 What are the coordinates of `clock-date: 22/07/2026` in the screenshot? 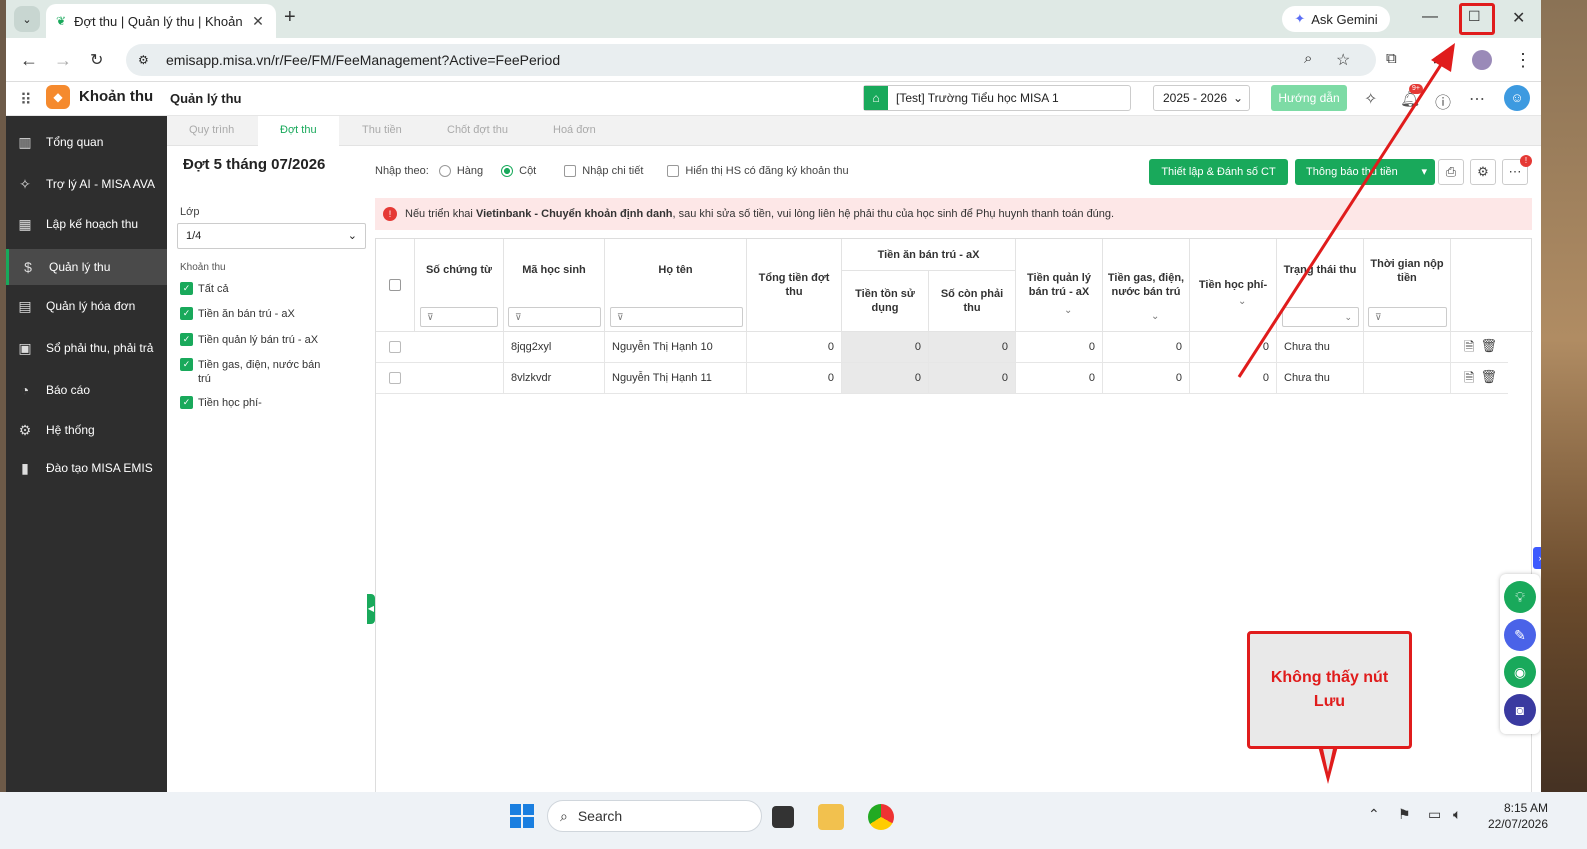 It's located at (1517, 824).